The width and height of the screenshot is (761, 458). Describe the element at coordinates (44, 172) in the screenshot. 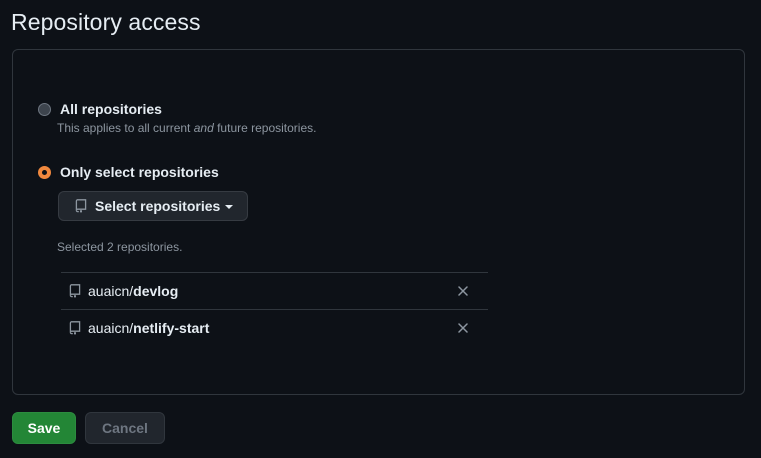

I see `radio-only-select-repositories` at that location.